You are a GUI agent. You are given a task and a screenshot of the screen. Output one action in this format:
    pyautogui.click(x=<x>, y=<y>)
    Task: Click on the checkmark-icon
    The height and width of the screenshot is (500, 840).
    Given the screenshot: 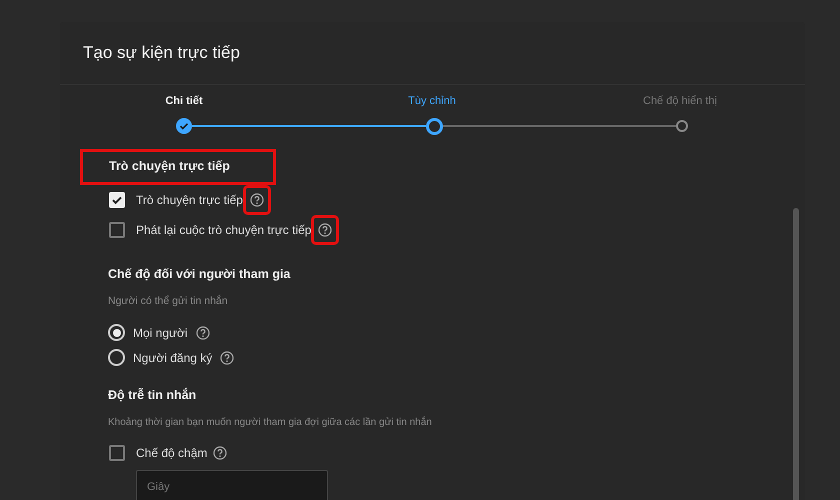 What is the action you would take?
    pyautogui.click(x=117, y=200)
    